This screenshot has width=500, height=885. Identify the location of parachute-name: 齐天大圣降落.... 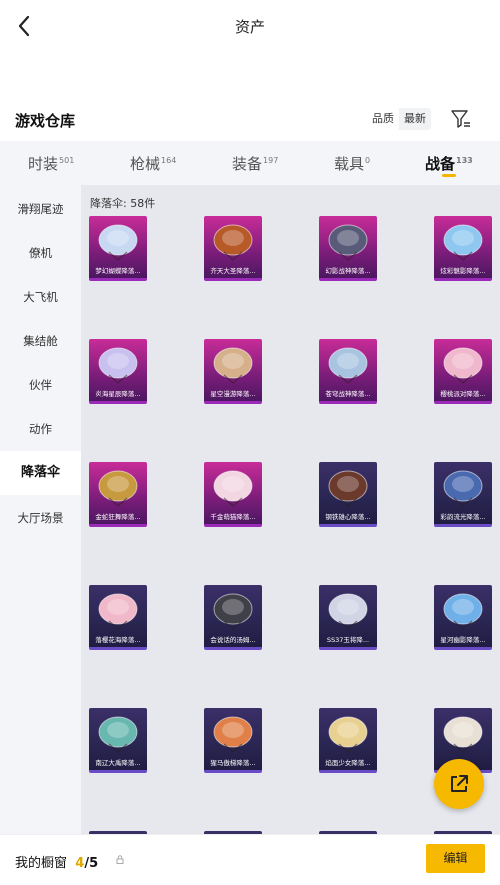
(233, 271).